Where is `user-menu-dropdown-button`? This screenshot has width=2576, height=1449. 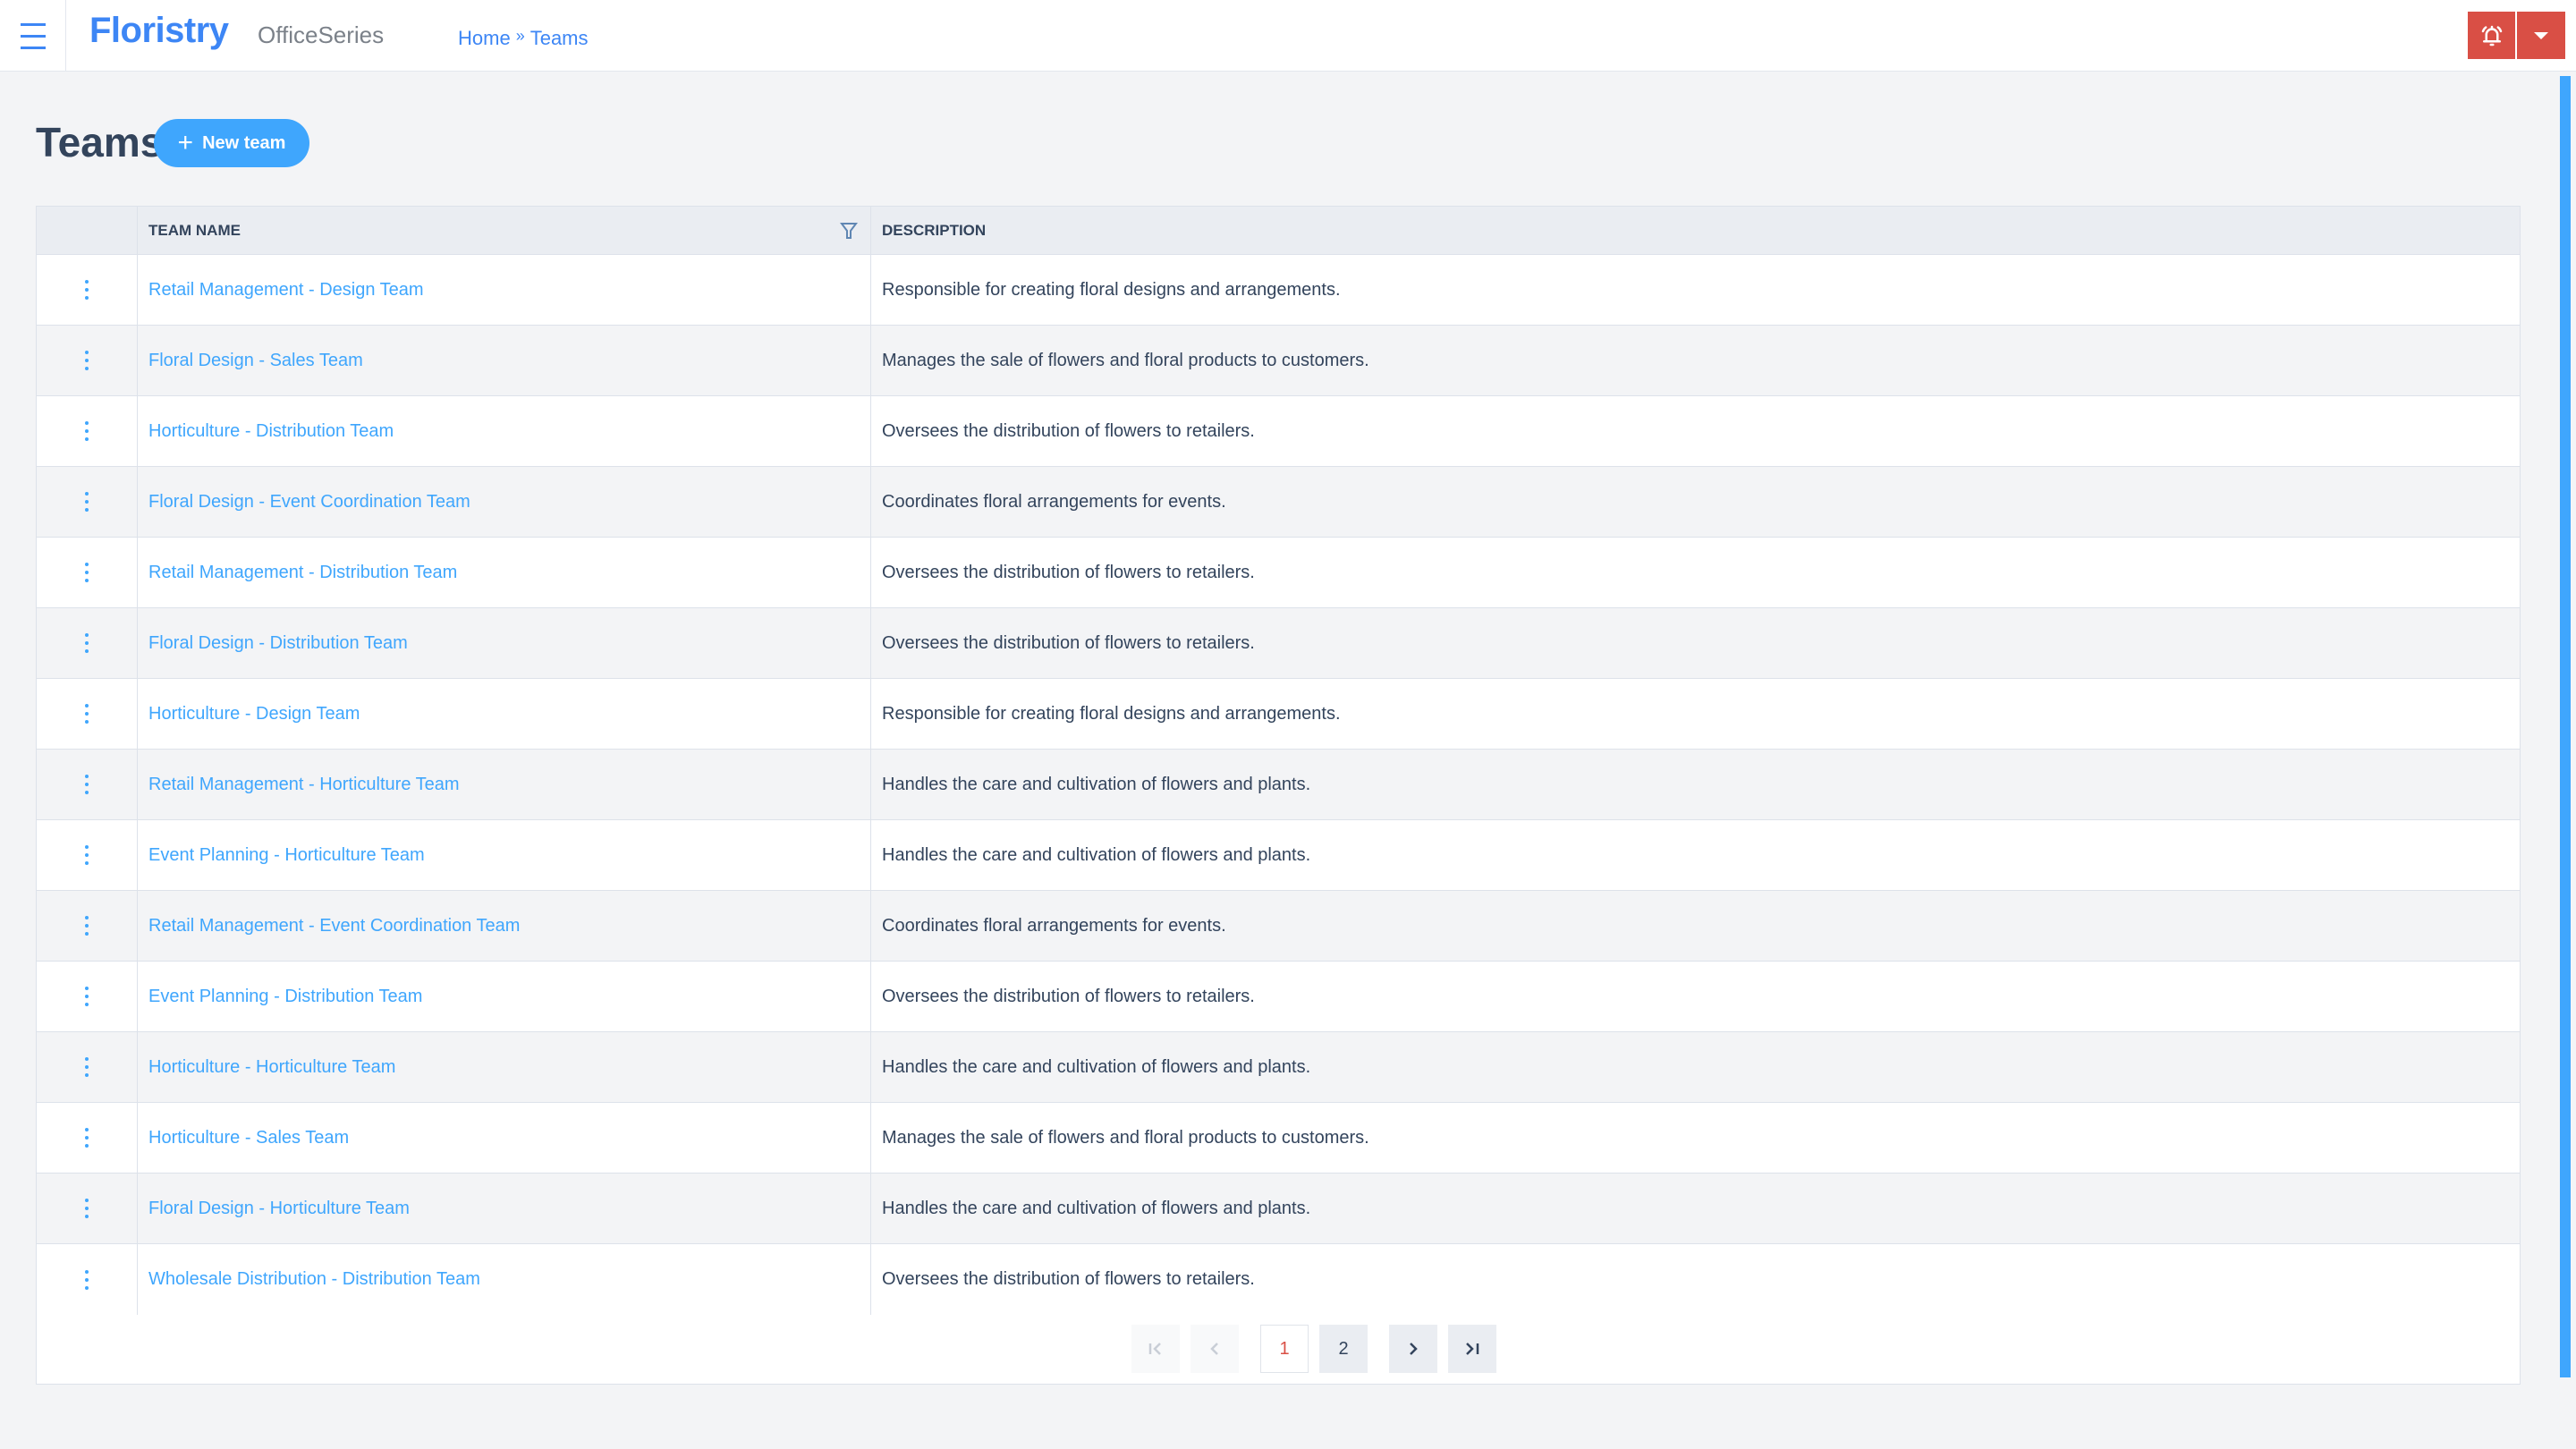 user-menu-dropdown-button is located at coordinates (2541, 35).